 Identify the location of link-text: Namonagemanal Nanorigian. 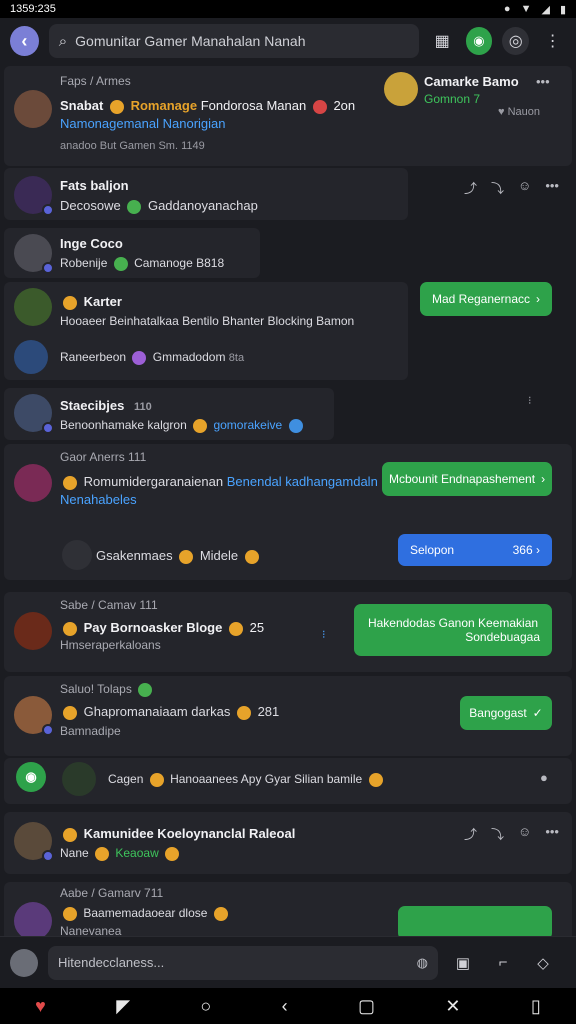
(143, 123).